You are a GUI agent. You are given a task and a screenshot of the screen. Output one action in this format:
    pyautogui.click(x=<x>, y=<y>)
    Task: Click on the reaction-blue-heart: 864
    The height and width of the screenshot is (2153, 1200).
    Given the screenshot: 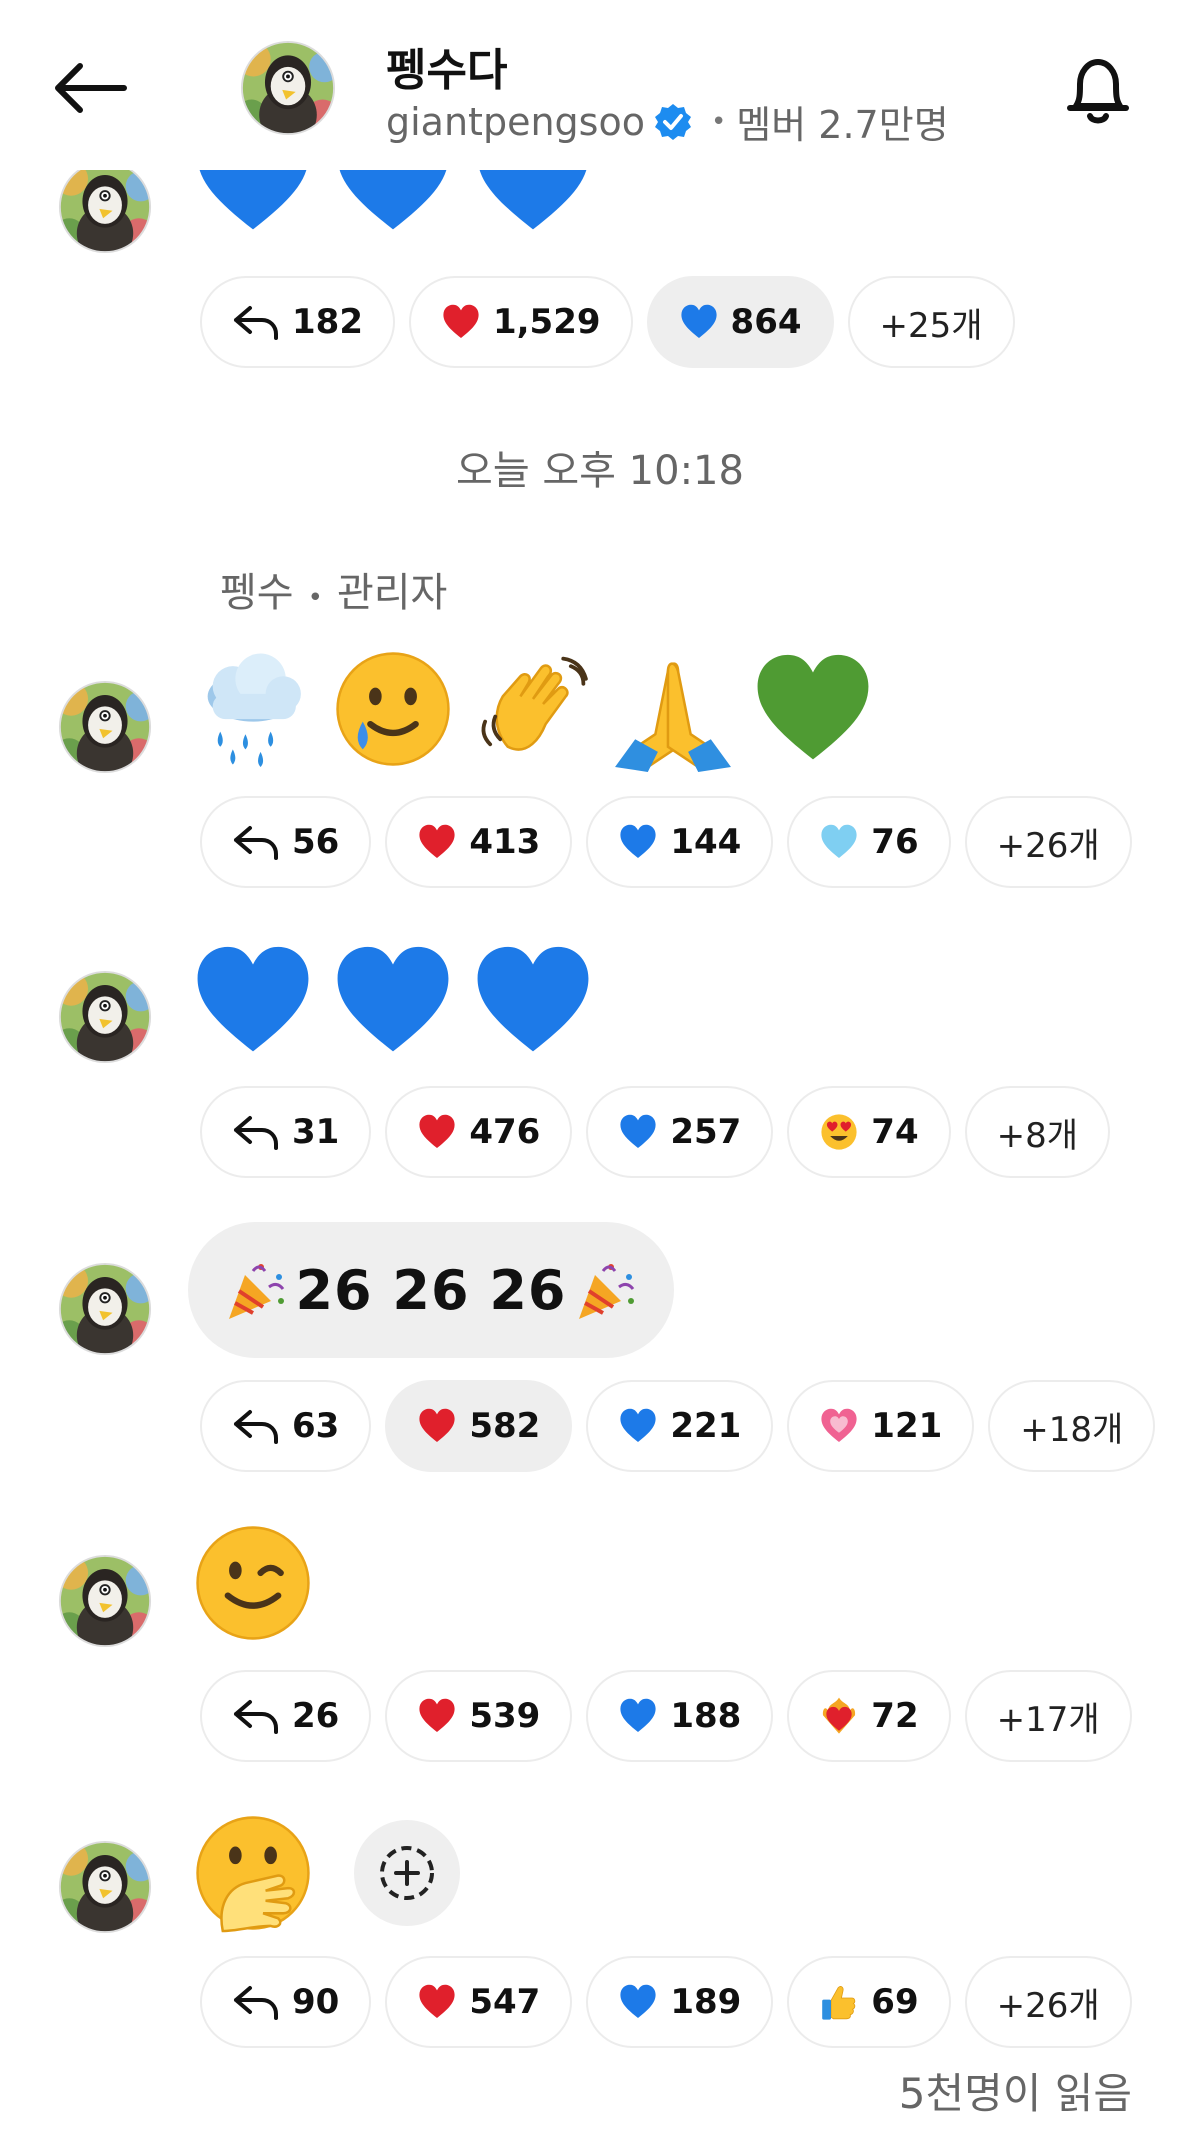 What is the action you would take?
    pyautogui.click(x=740, y=322)
    